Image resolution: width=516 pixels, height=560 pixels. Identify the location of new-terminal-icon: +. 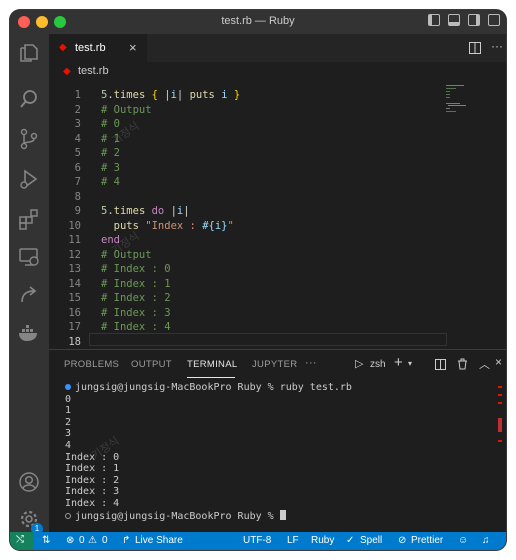
(398, 362).